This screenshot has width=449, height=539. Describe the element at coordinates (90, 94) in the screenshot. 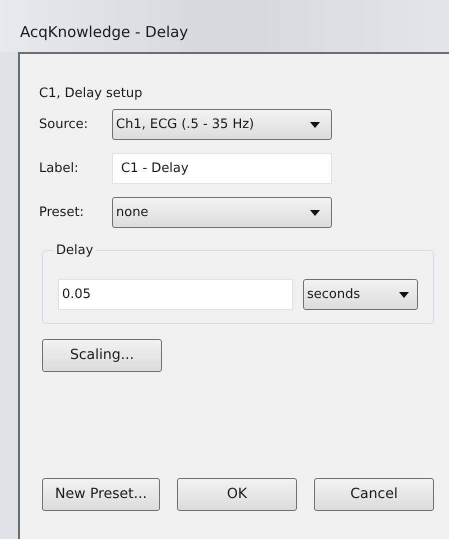

I see `section-heading: C1, Delay setup` at that location.